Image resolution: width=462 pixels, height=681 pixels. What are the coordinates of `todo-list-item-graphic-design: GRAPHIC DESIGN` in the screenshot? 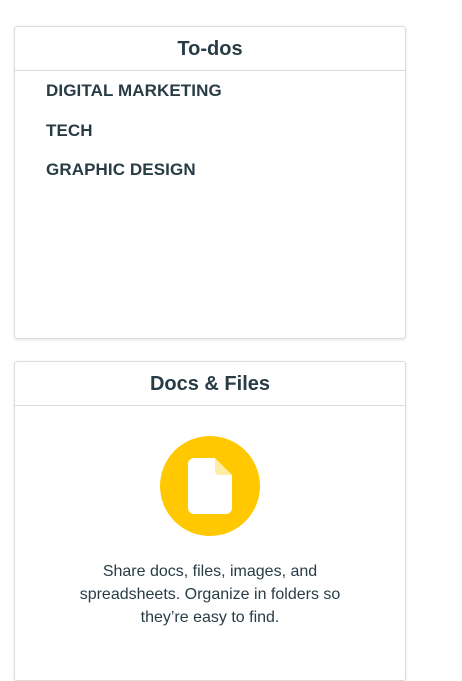 It's located at (225, 180).